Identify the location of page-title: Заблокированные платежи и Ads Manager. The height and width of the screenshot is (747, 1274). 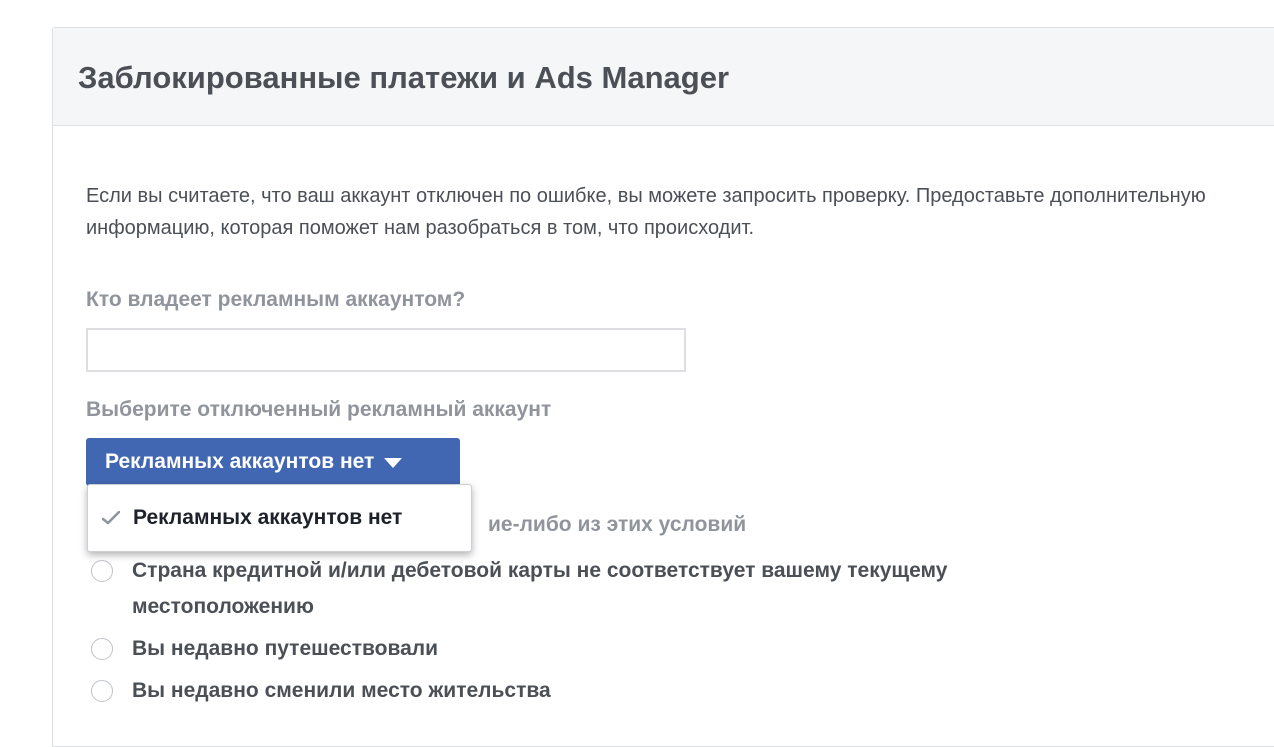
(404, 77).